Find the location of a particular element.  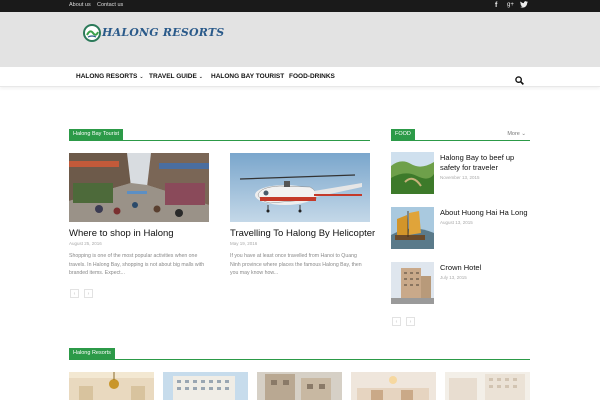

facebook-icon: f is located at coordinates (496, 5).